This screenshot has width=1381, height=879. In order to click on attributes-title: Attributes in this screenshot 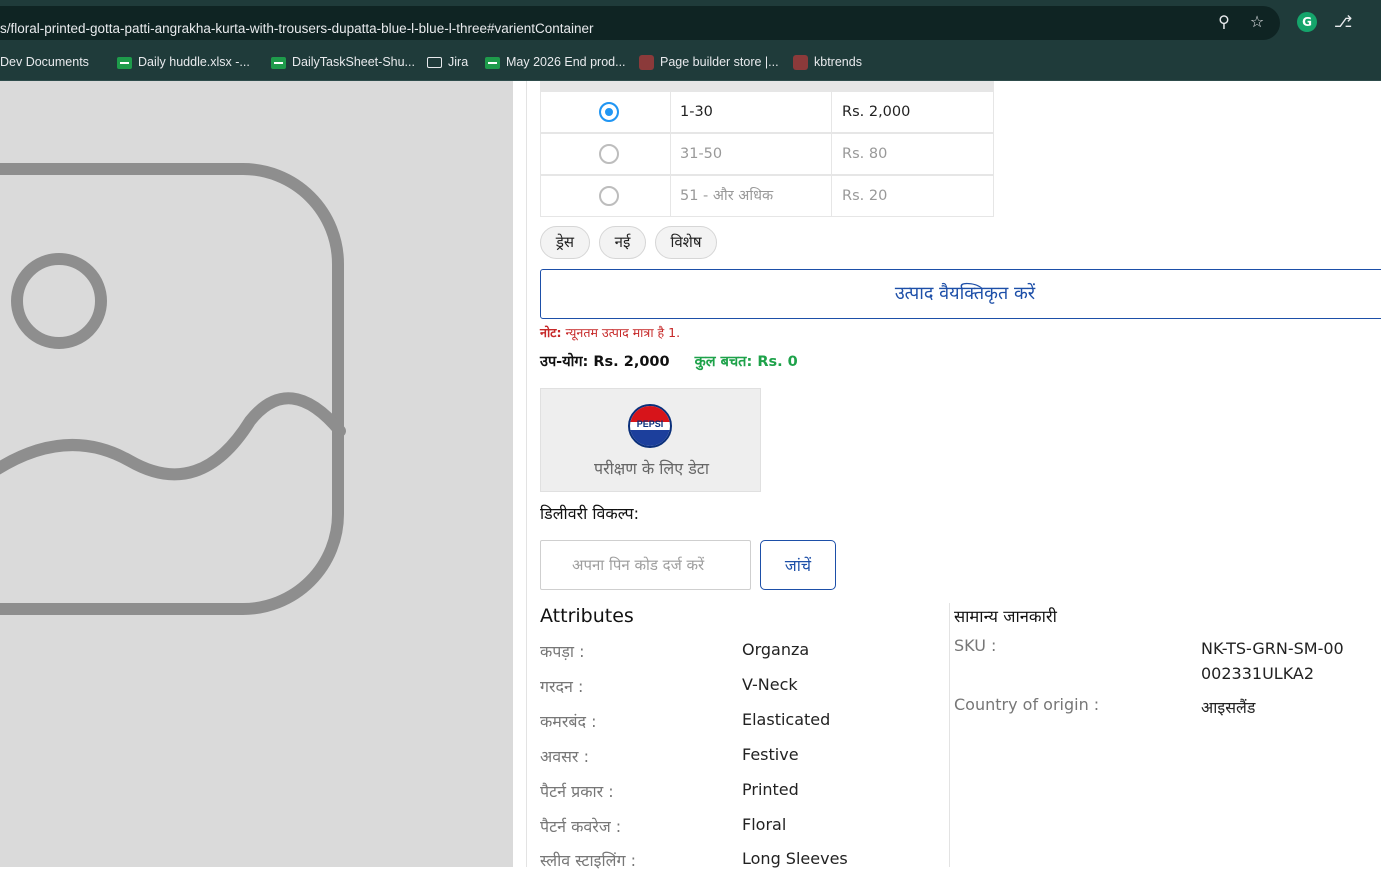, I will do `click(587, 616)`.